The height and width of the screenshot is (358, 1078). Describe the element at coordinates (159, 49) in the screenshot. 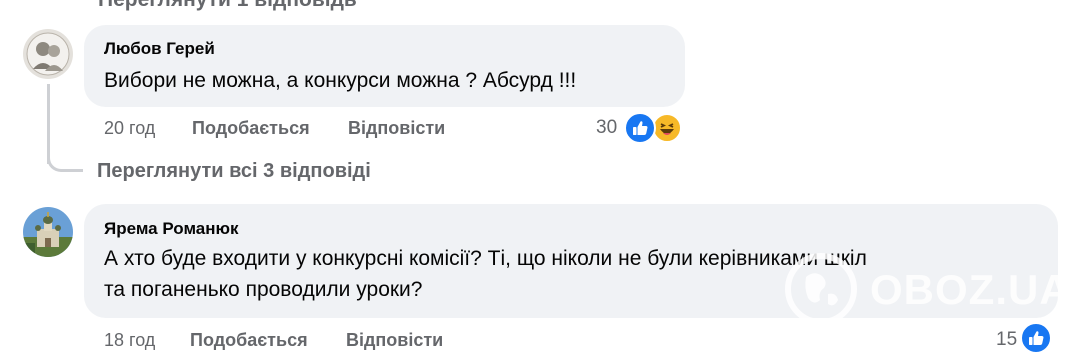

I see `comment-author: Любов Герей` at that location.